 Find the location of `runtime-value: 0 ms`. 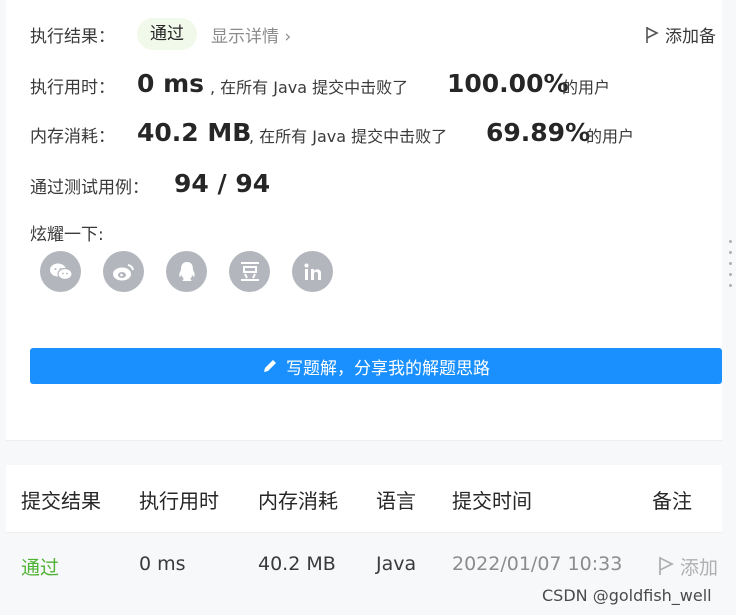

runtime-value: 0 ms is located at coordinates (171, 83).